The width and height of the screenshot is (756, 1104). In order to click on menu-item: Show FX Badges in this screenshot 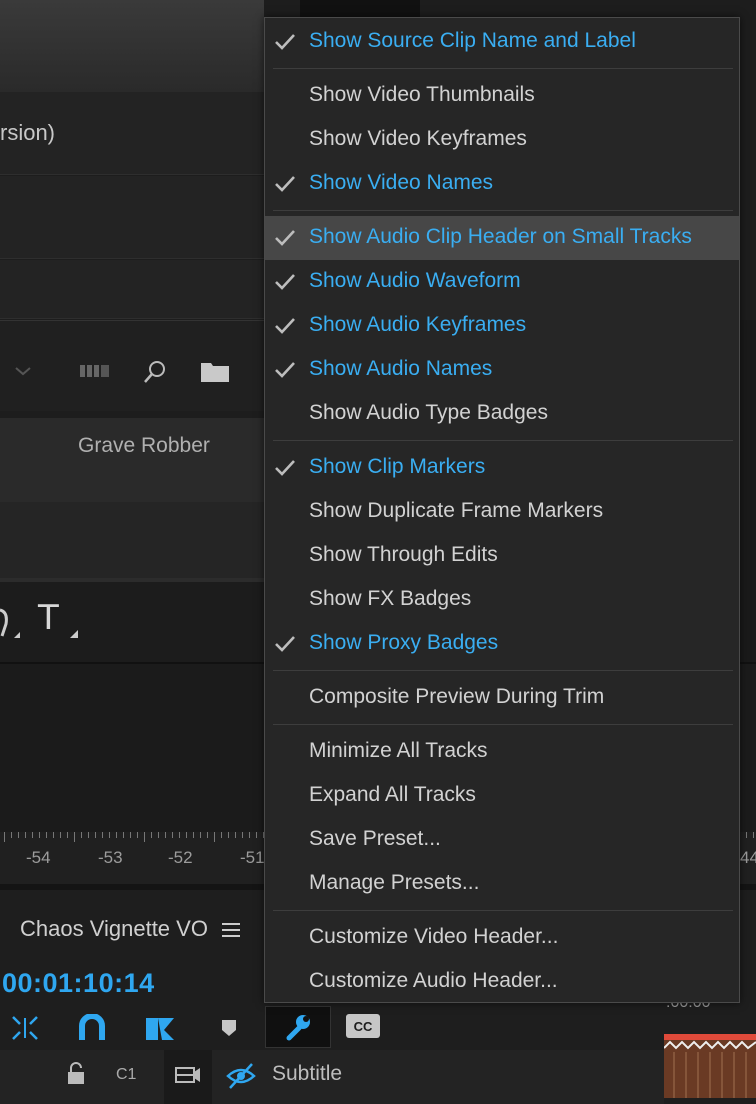, I will do `click(502, 600)`.